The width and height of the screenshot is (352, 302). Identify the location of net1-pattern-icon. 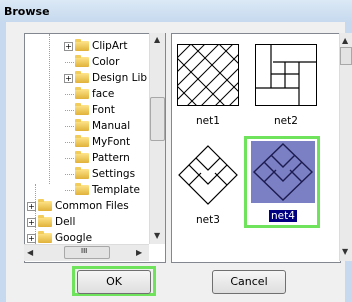
(208, 75).